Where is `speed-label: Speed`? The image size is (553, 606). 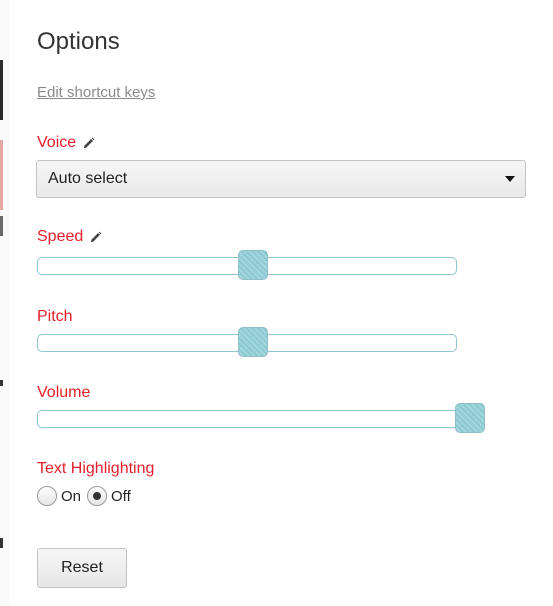
speed-label: Speed is located at coordinates (60, 236).